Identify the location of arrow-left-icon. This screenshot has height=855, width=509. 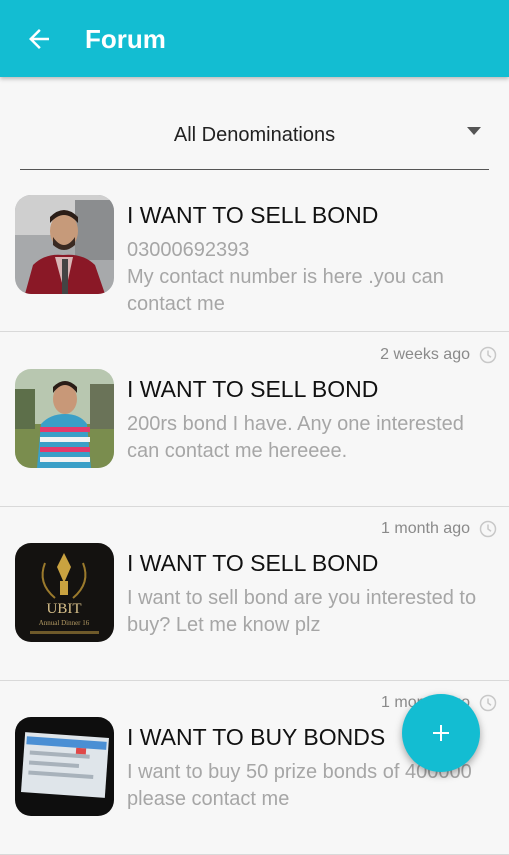
(39, 39).